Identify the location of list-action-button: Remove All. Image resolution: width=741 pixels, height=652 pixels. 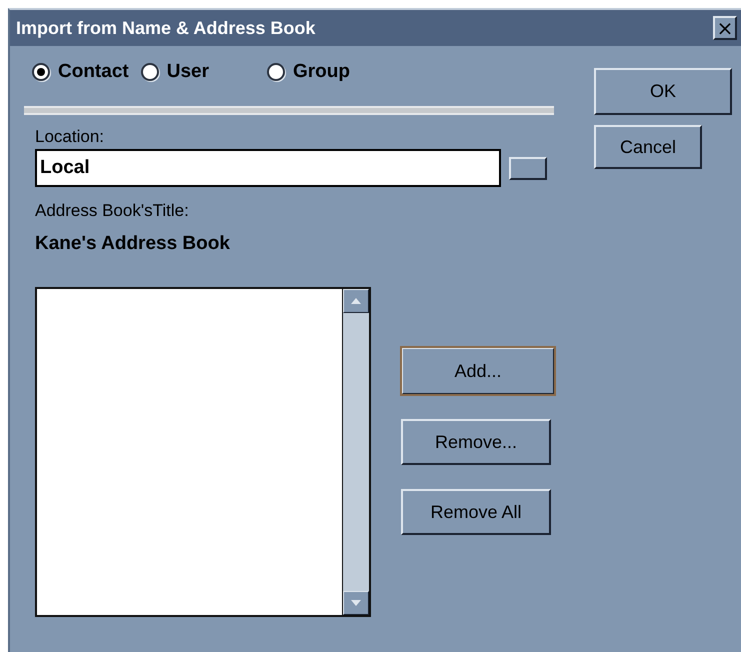
(476, 512).